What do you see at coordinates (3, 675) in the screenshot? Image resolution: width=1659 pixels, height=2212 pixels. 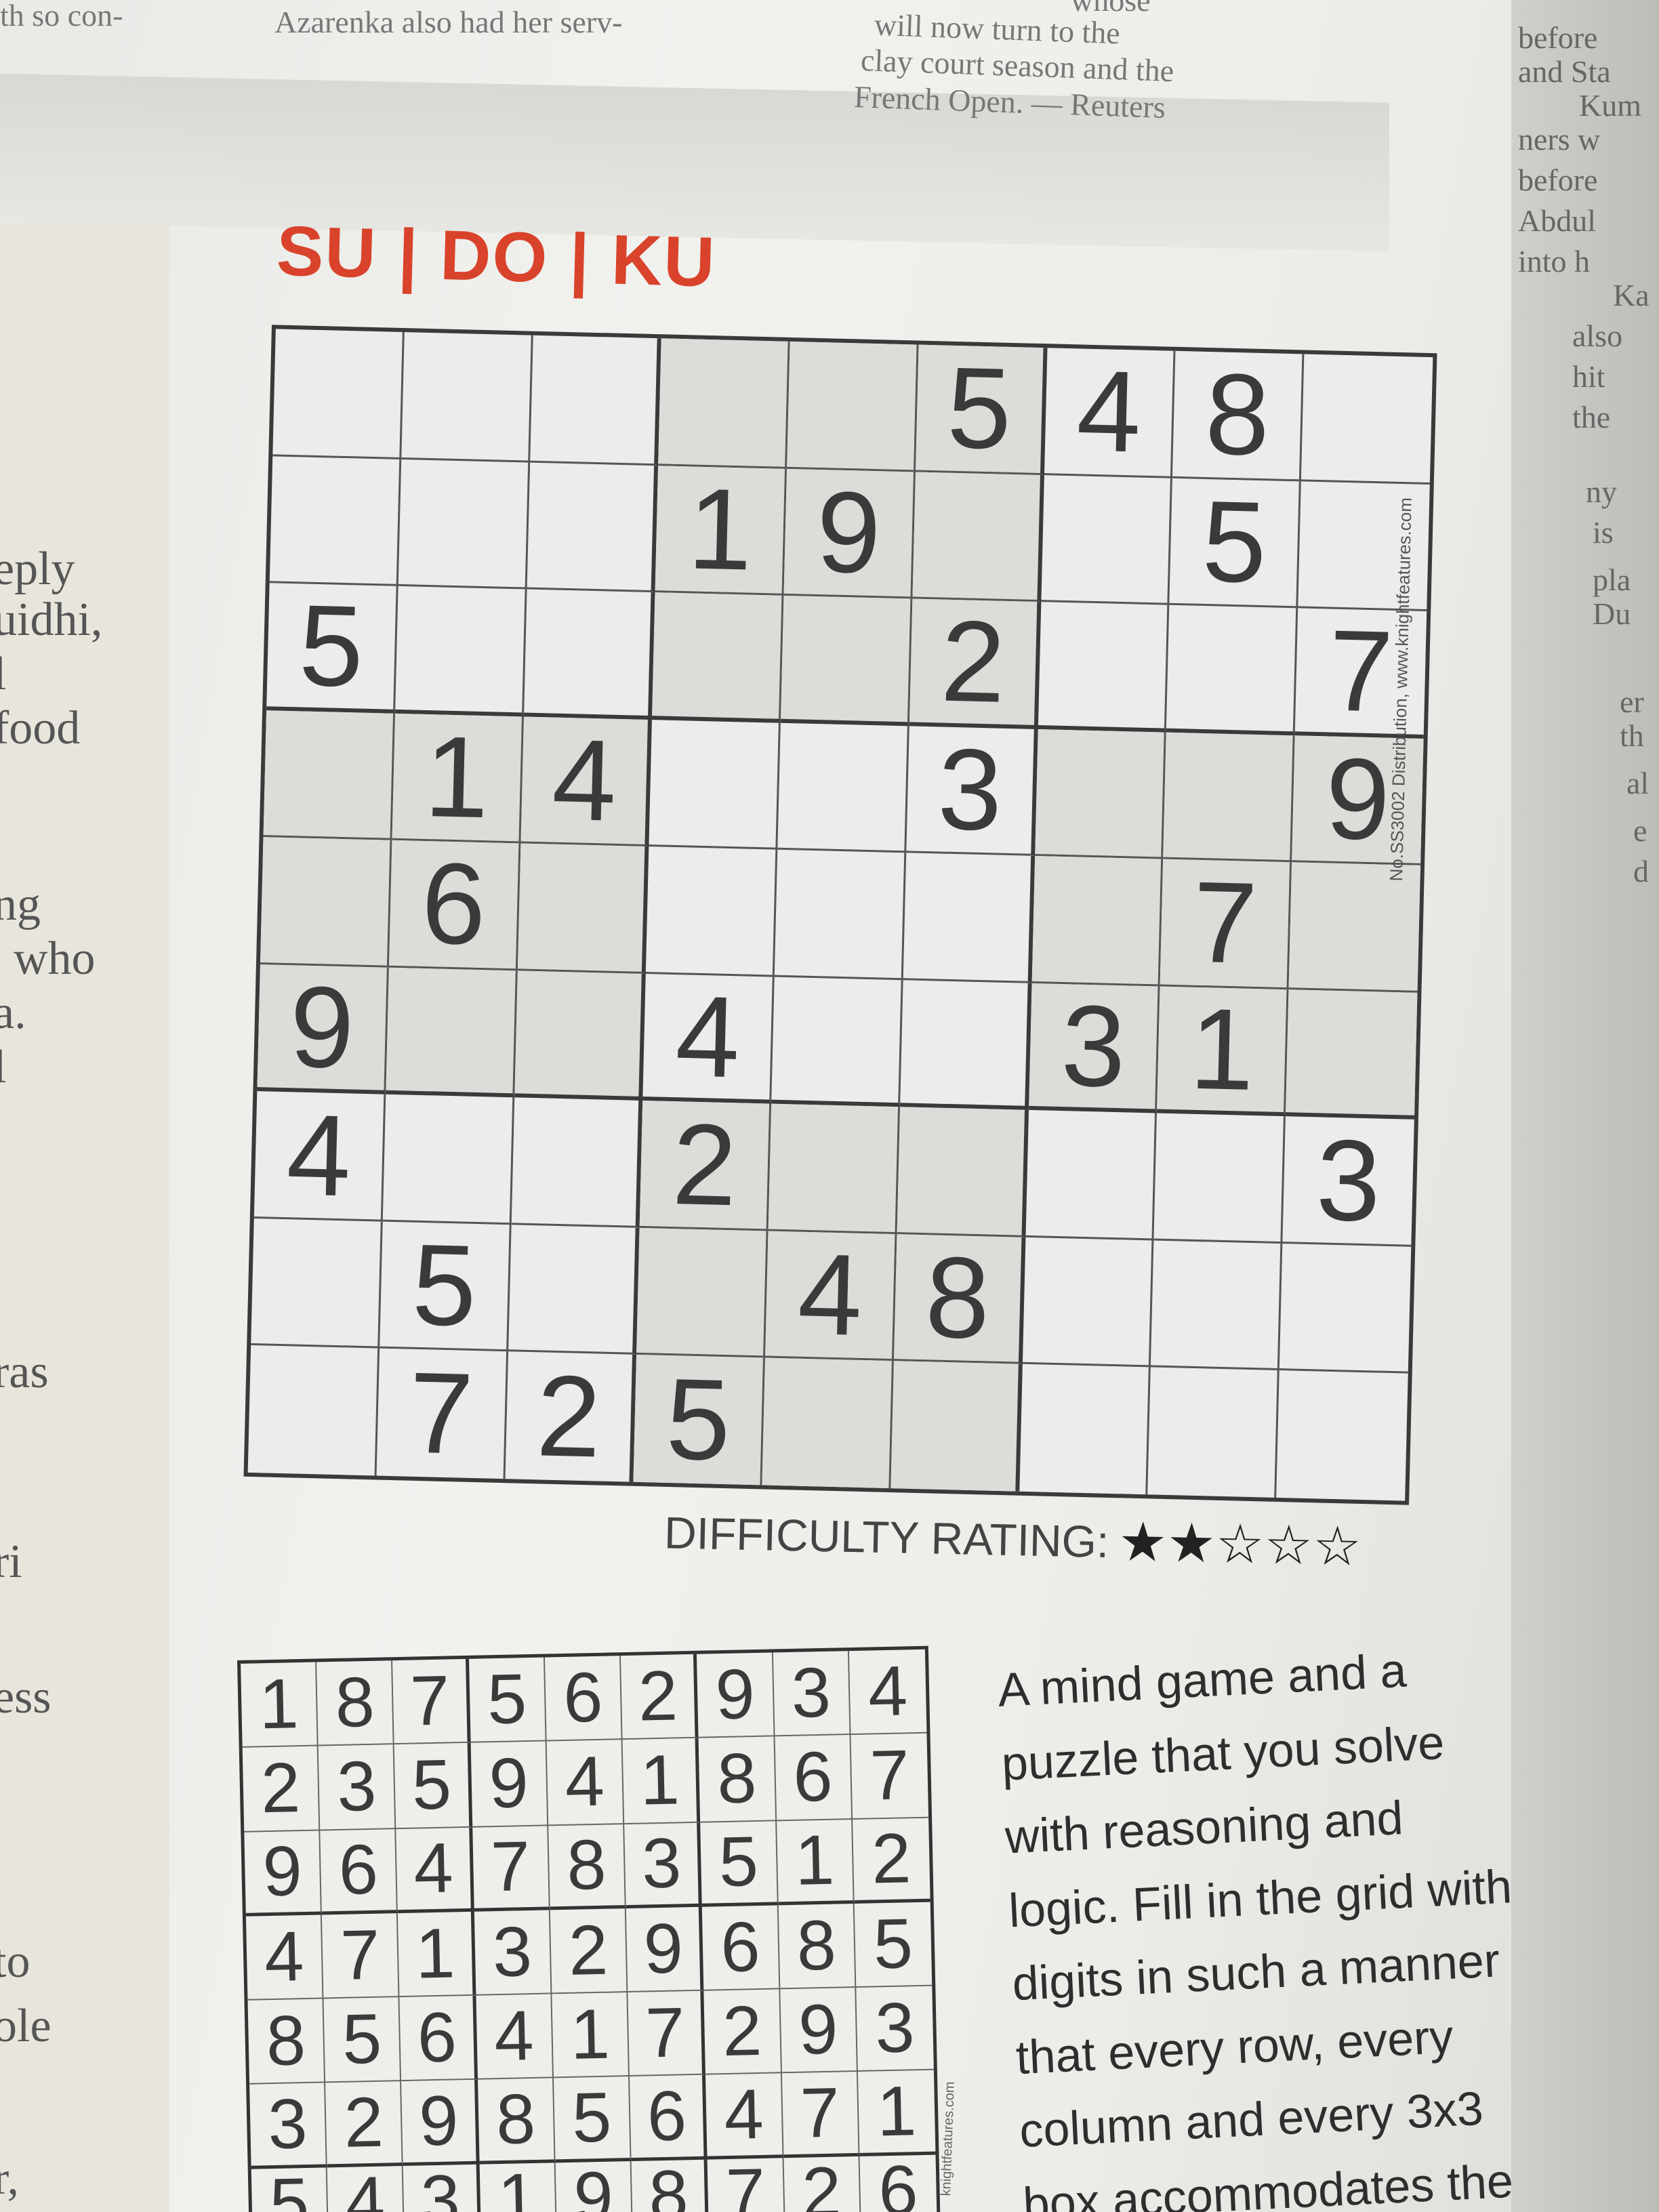 I see `left-fragment: l` at bounding box center [3, 675].